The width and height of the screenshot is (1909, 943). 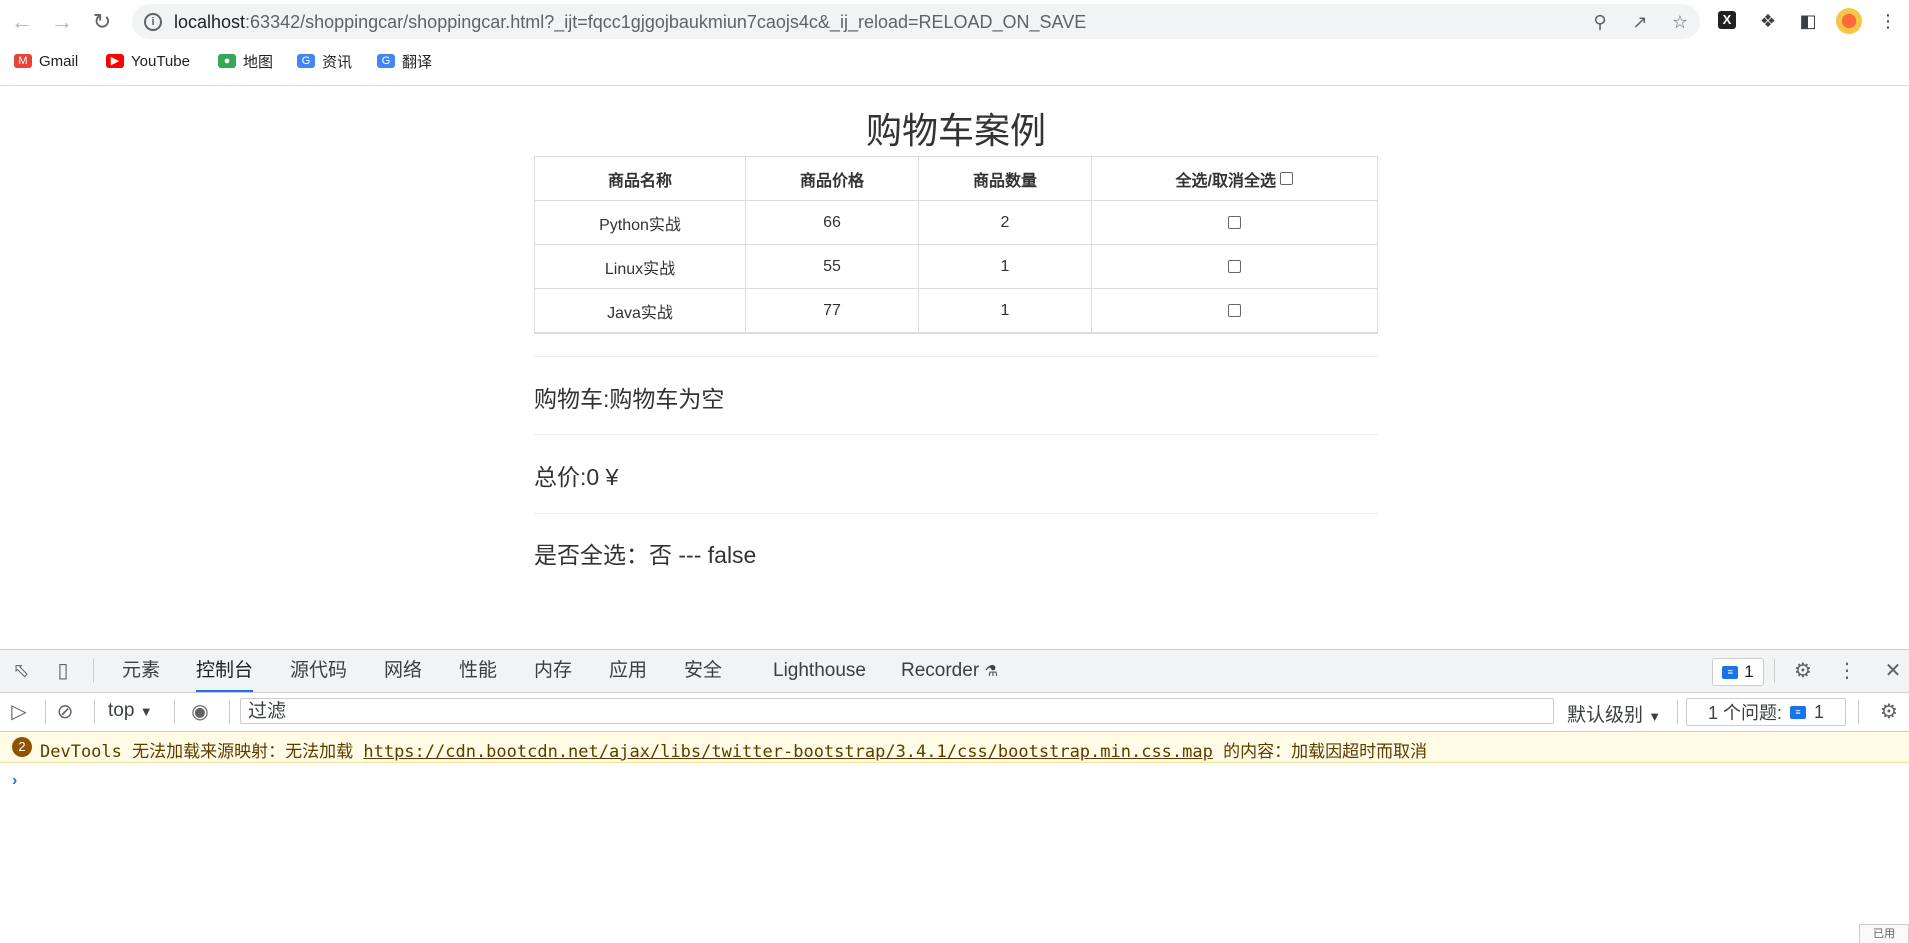 What do you see at coordinates (318, 671) in the screenshot?
I see `tab-sources: 源代码` at bounding box center [318, 671].